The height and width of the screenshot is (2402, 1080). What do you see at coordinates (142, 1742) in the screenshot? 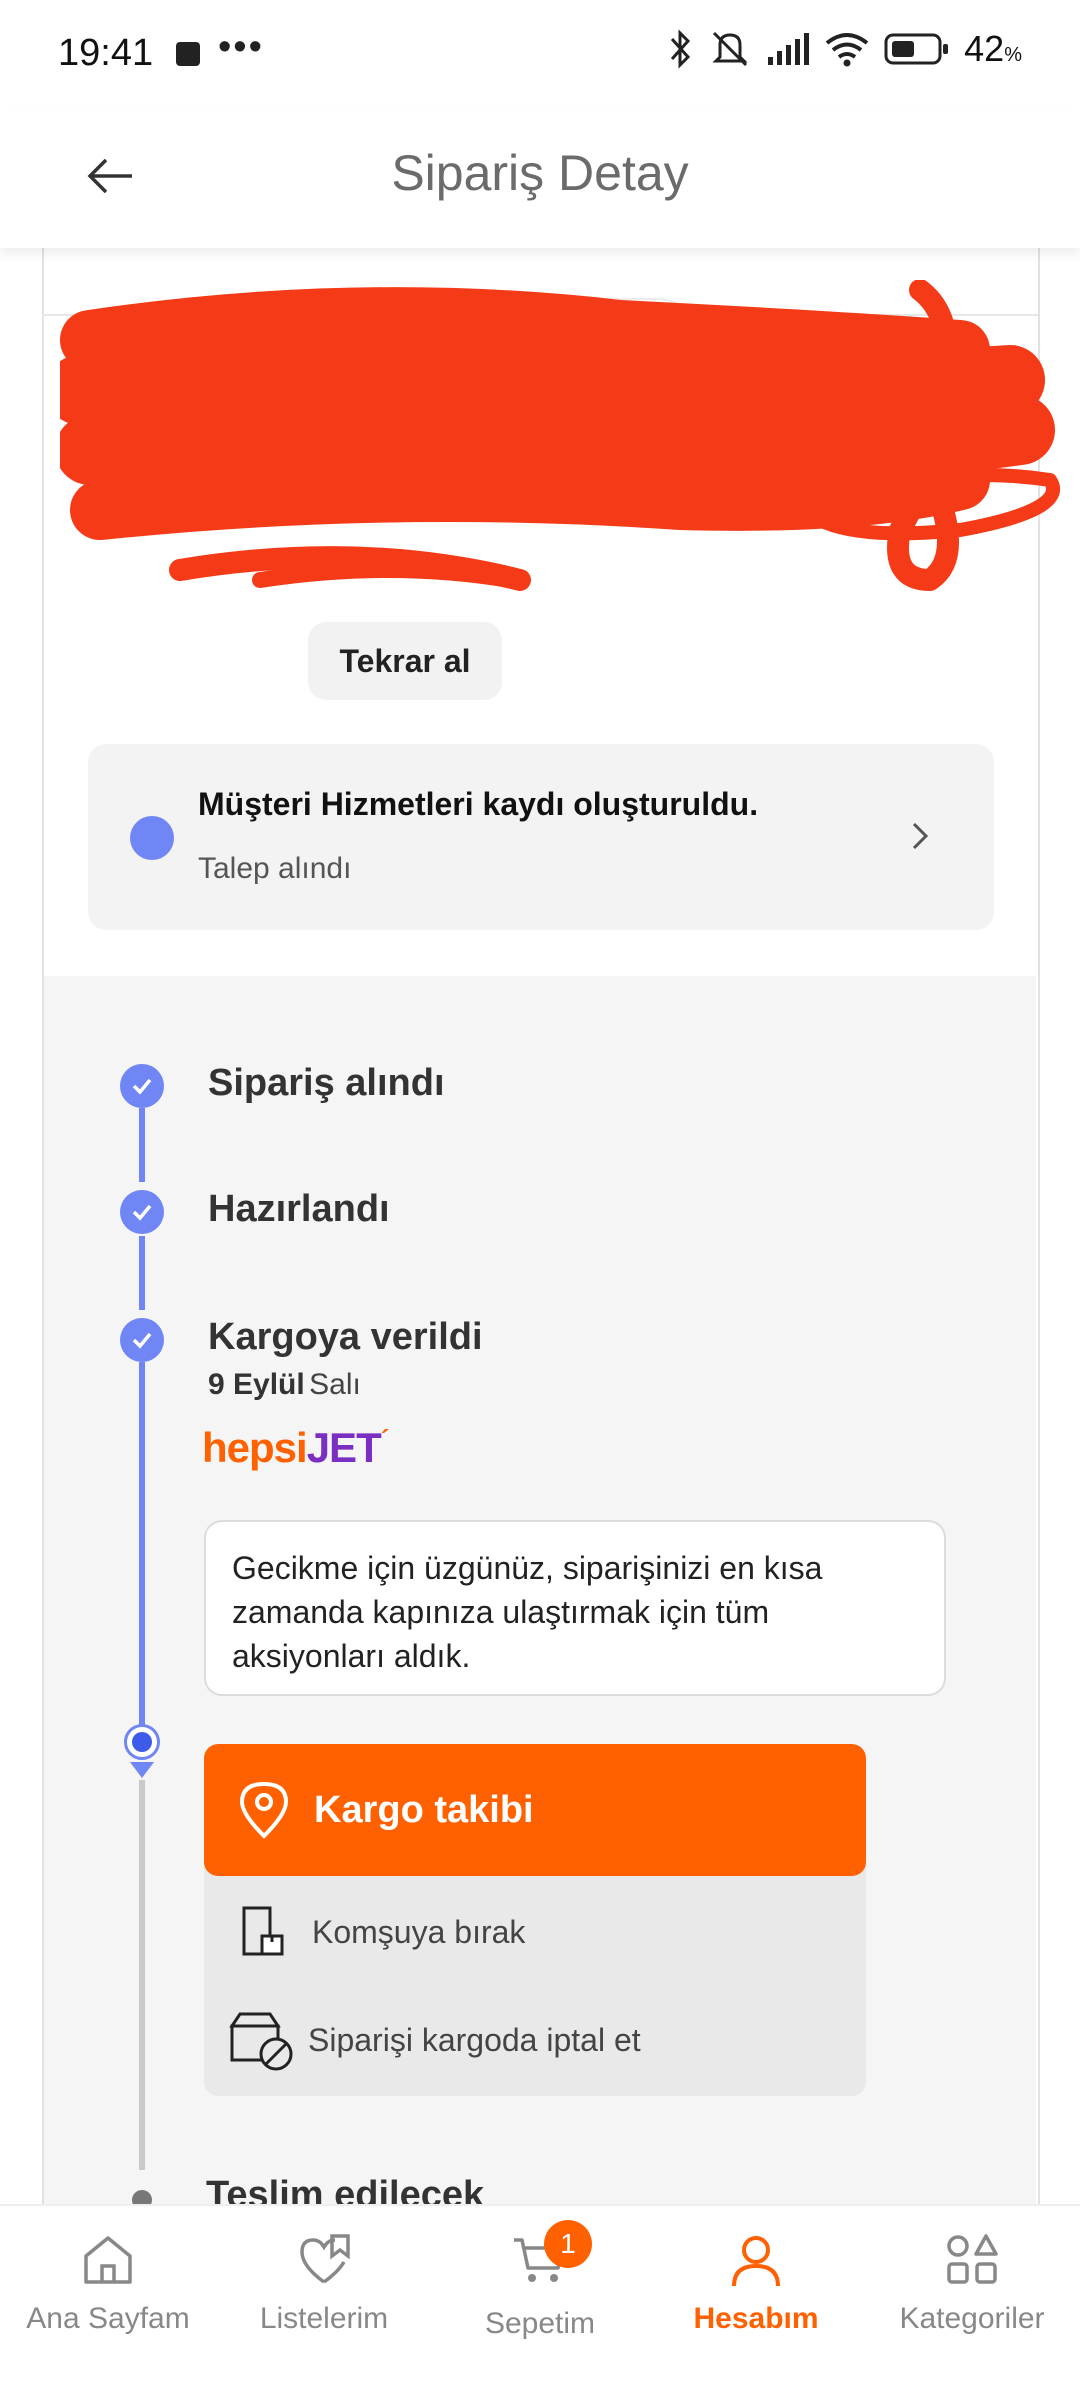
I see `current-position-marker` at bounding box center [142, 1742].